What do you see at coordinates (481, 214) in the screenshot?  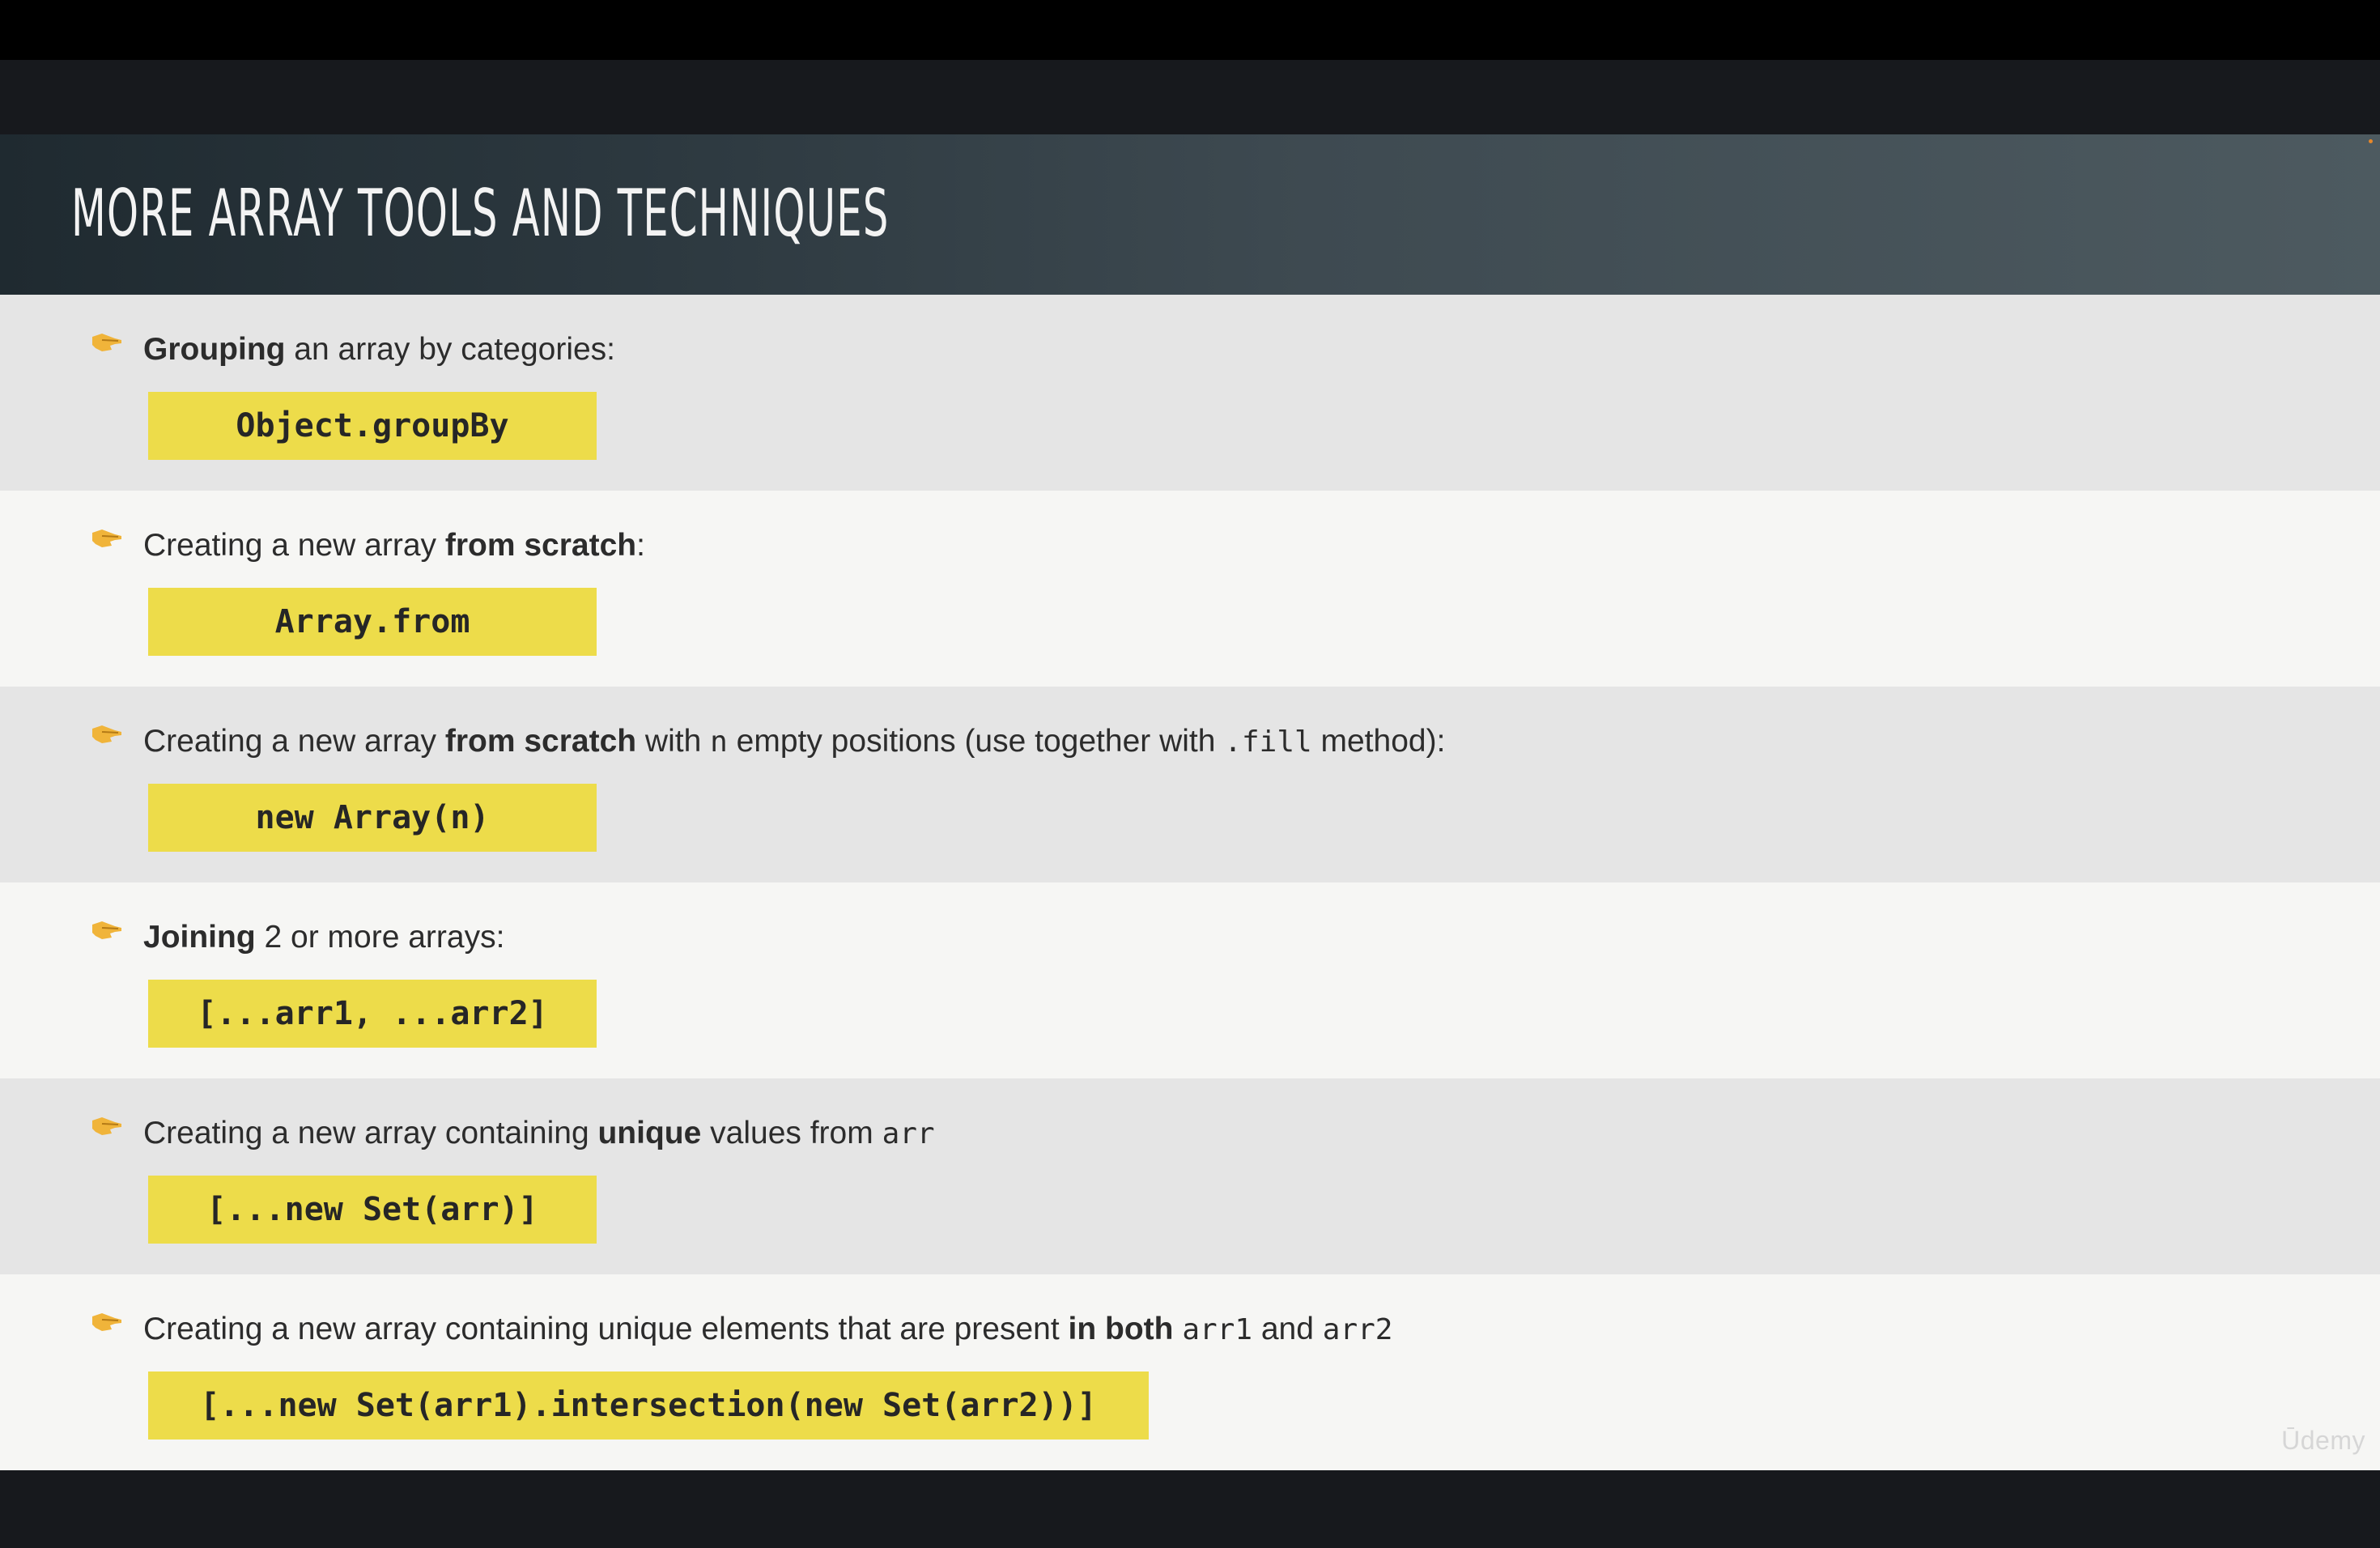 I see `slide-title: MORE ARRAY TOOLS AND TECHNIQUES` at bounding box center [481, 214].